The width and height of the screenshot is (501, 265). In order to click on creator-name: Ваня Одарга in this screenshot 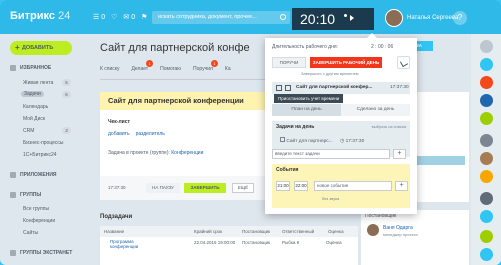, I will do `click(398, 228)`.